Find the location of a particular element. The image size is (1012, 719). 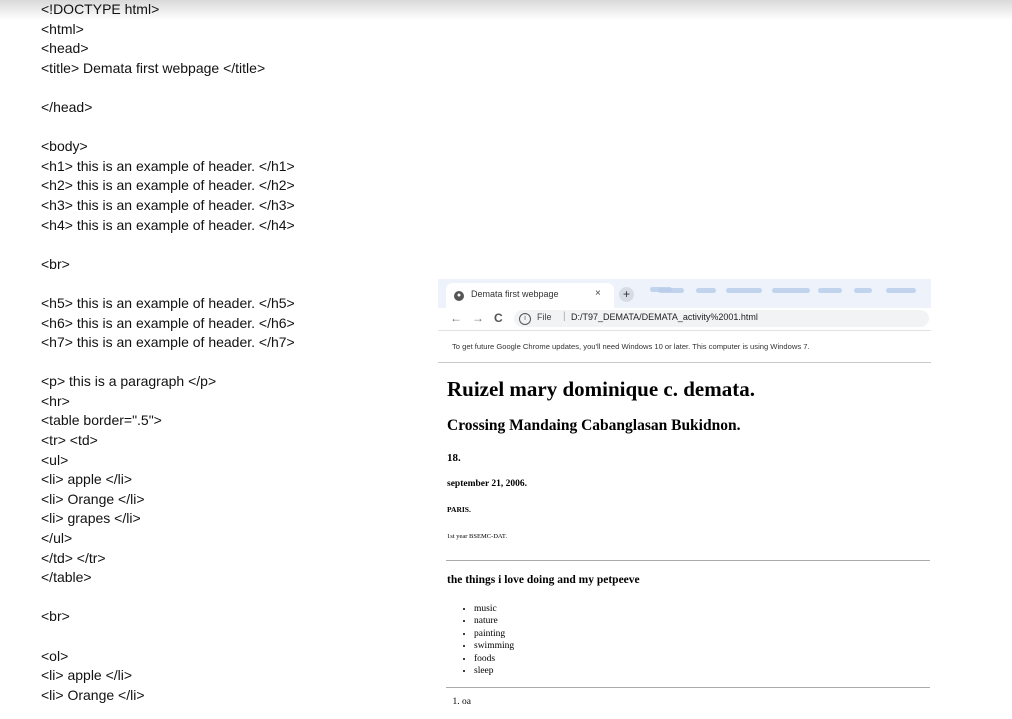

code-line: <body> is located at coordinates (64, 146).